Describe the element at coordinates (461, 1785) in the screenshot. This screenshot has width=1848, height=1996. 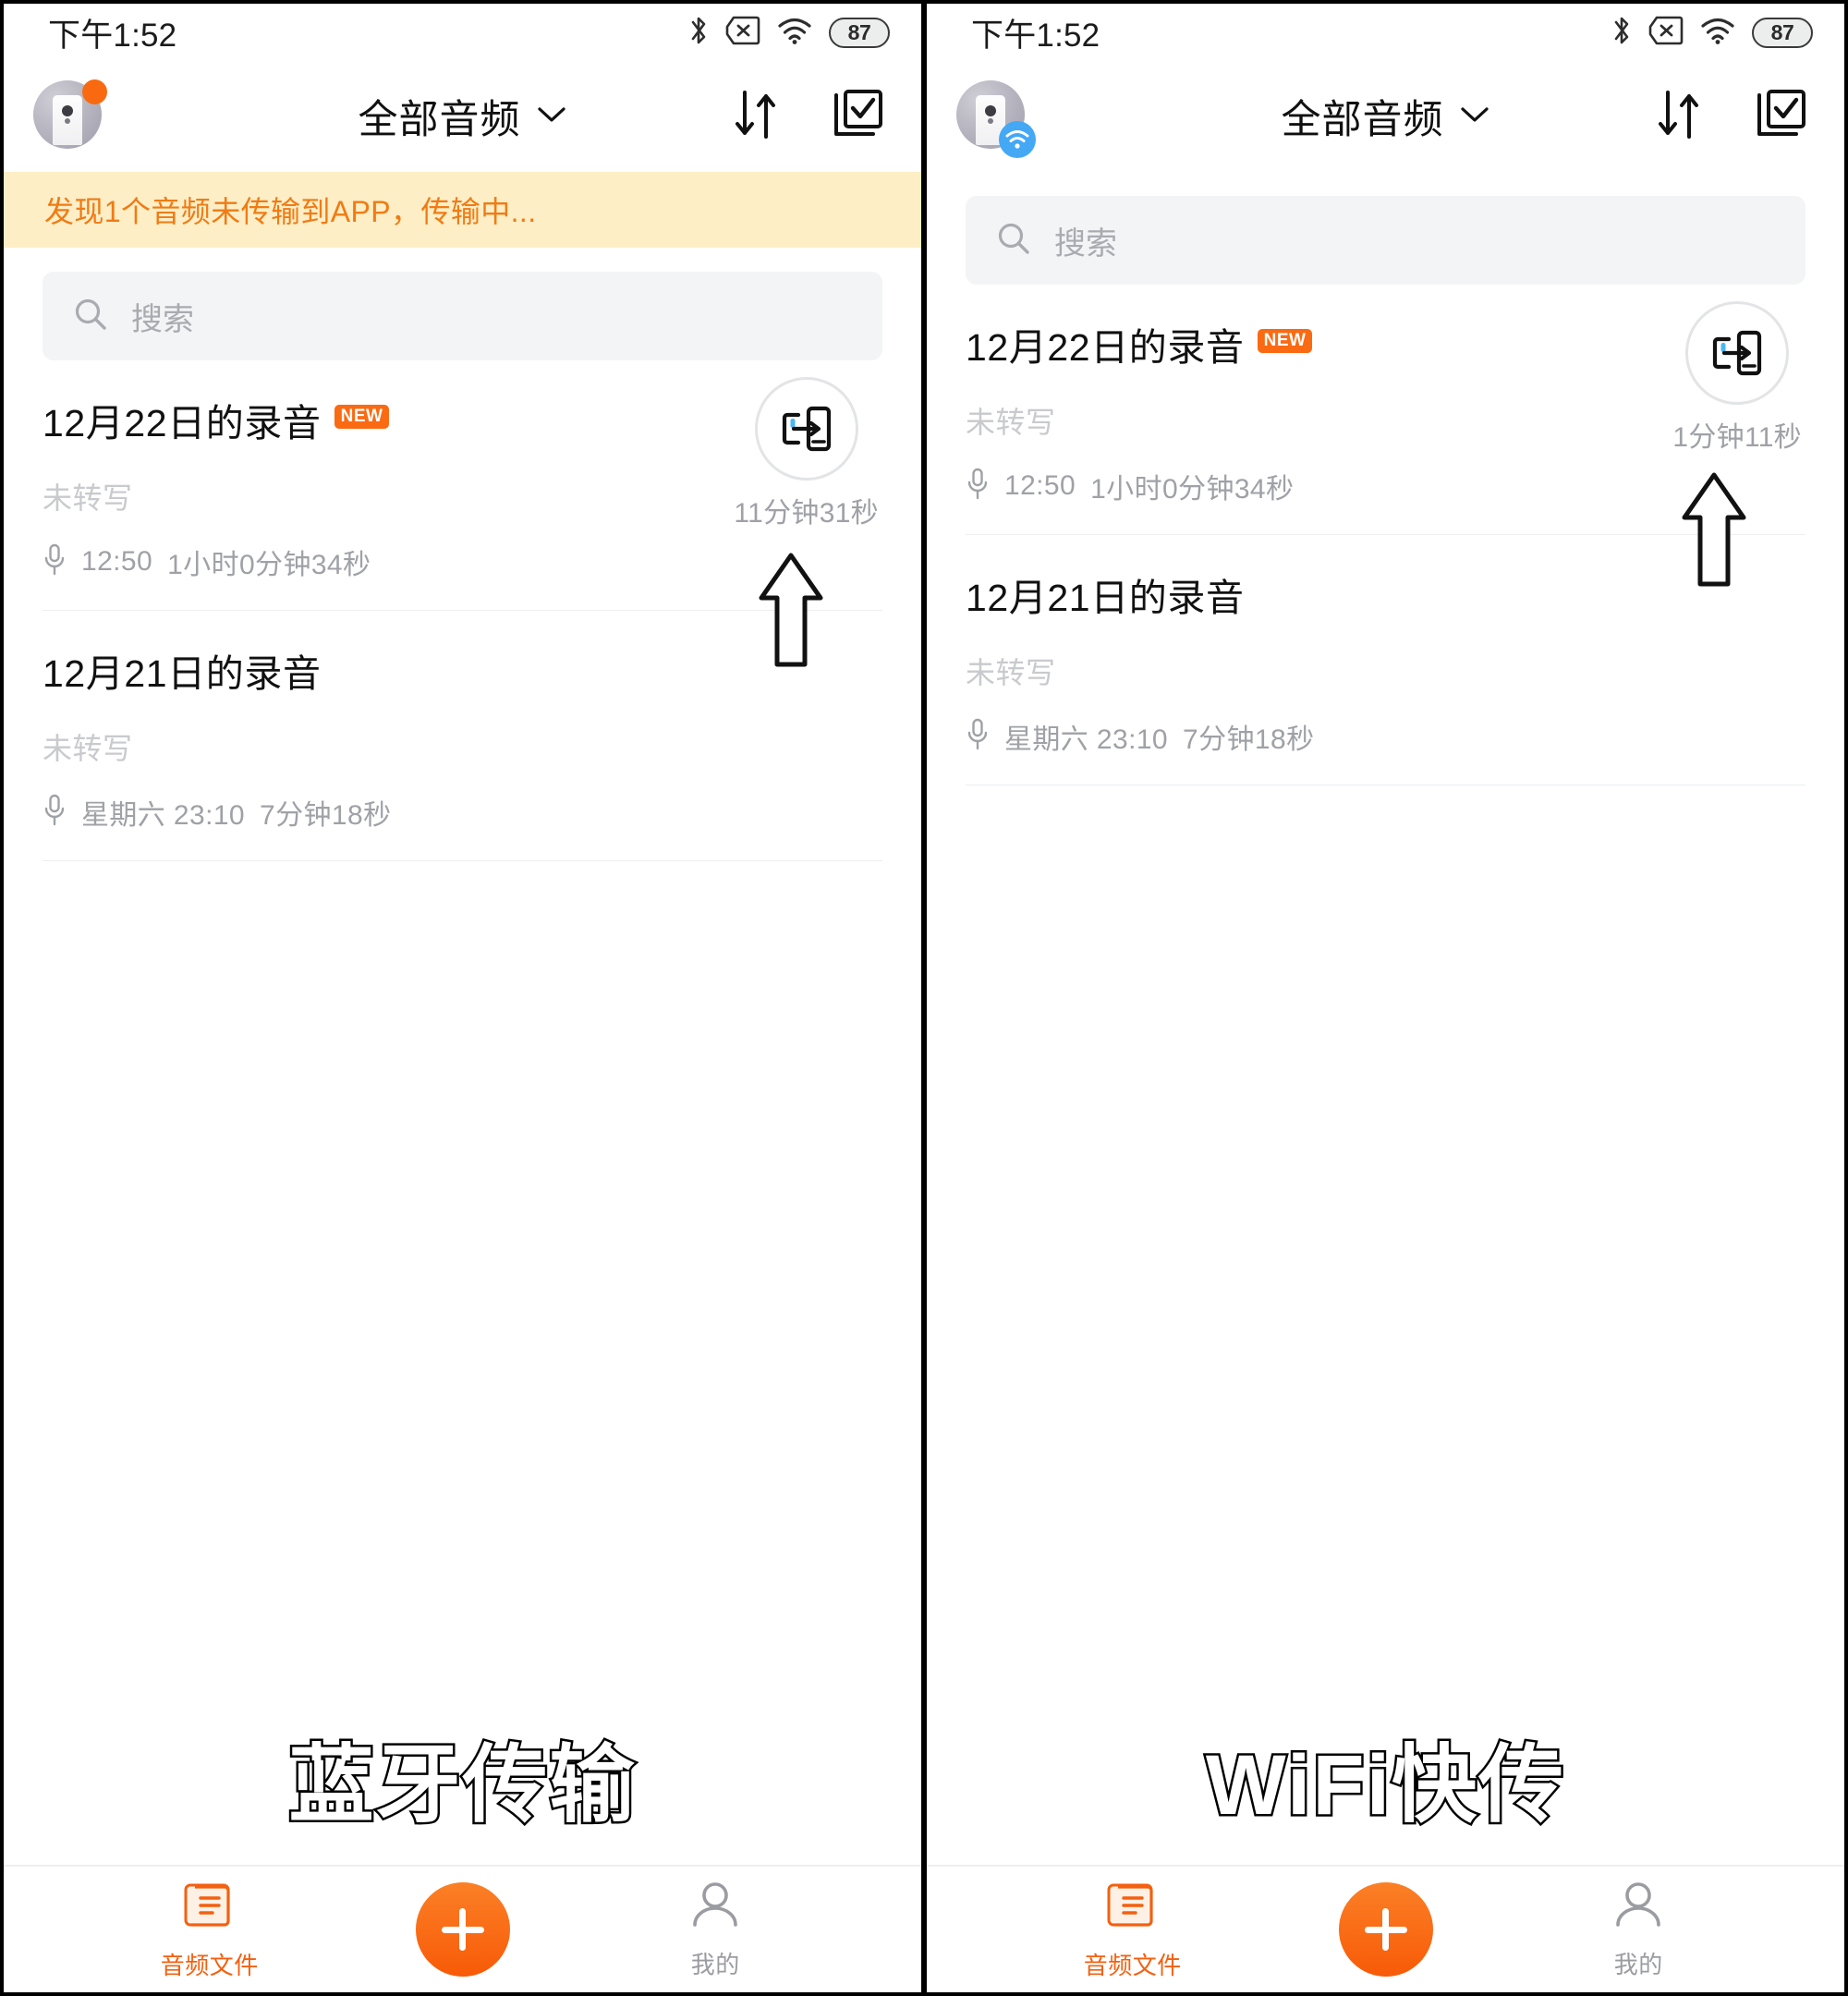
I see `panel-caption: 蓝牙传输` at that location.